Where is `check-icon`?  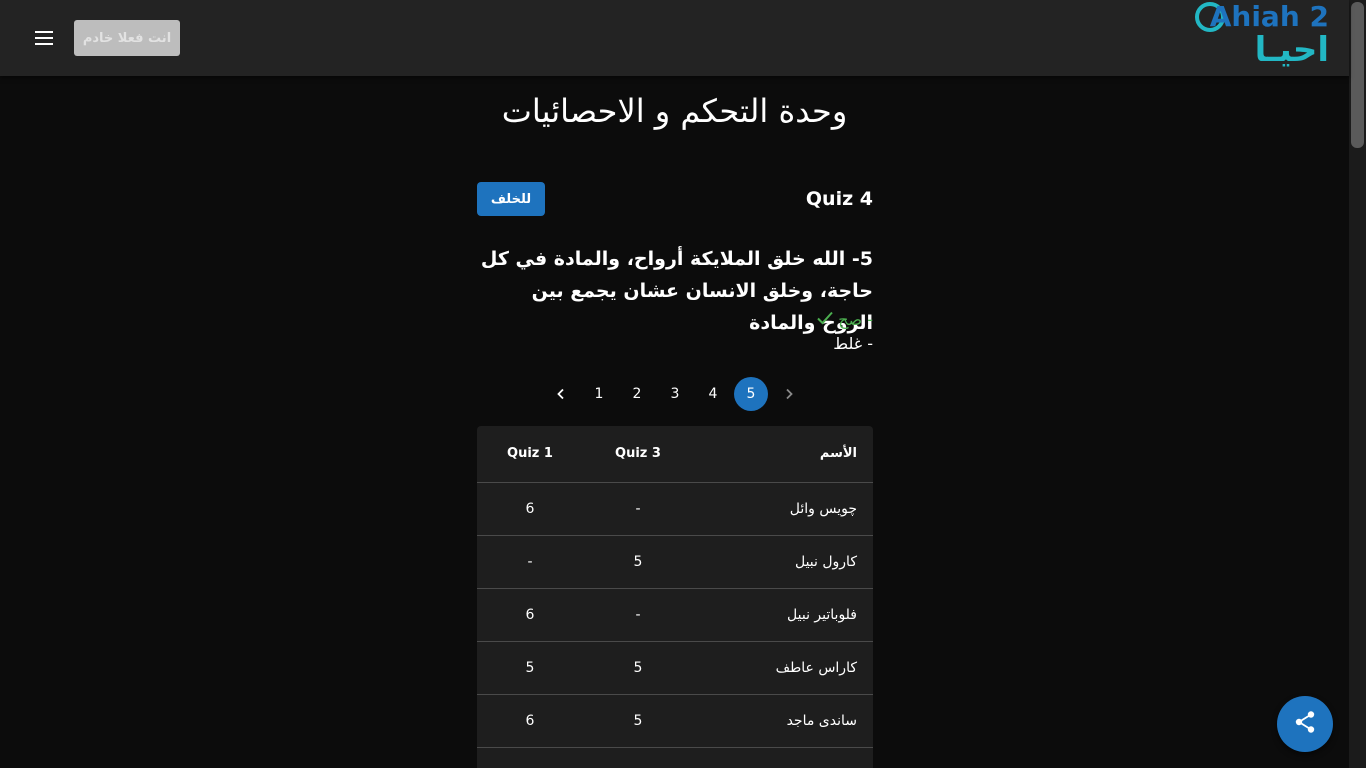
check-icon is located at coordinates (825, 320).